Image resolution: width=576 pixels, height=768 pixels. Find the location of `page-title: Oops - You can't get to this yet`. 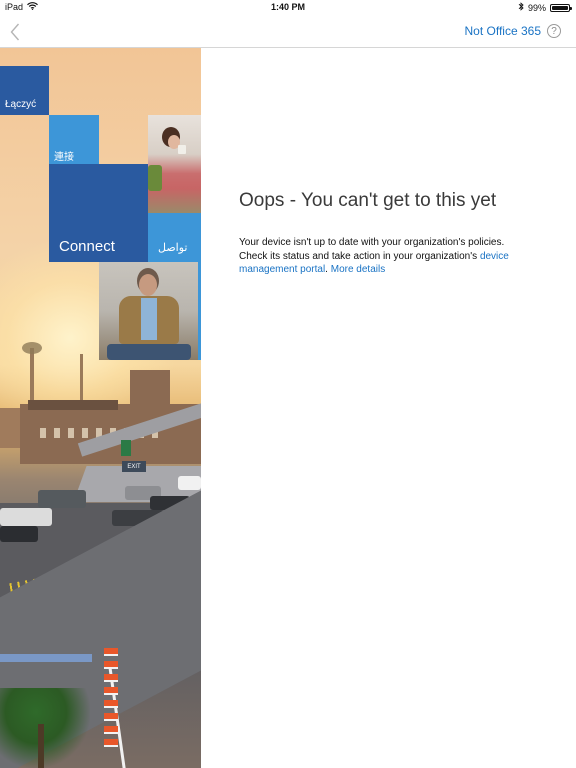

page-title: Oops - You can't get to this yet is located at coordinates (368, 200).